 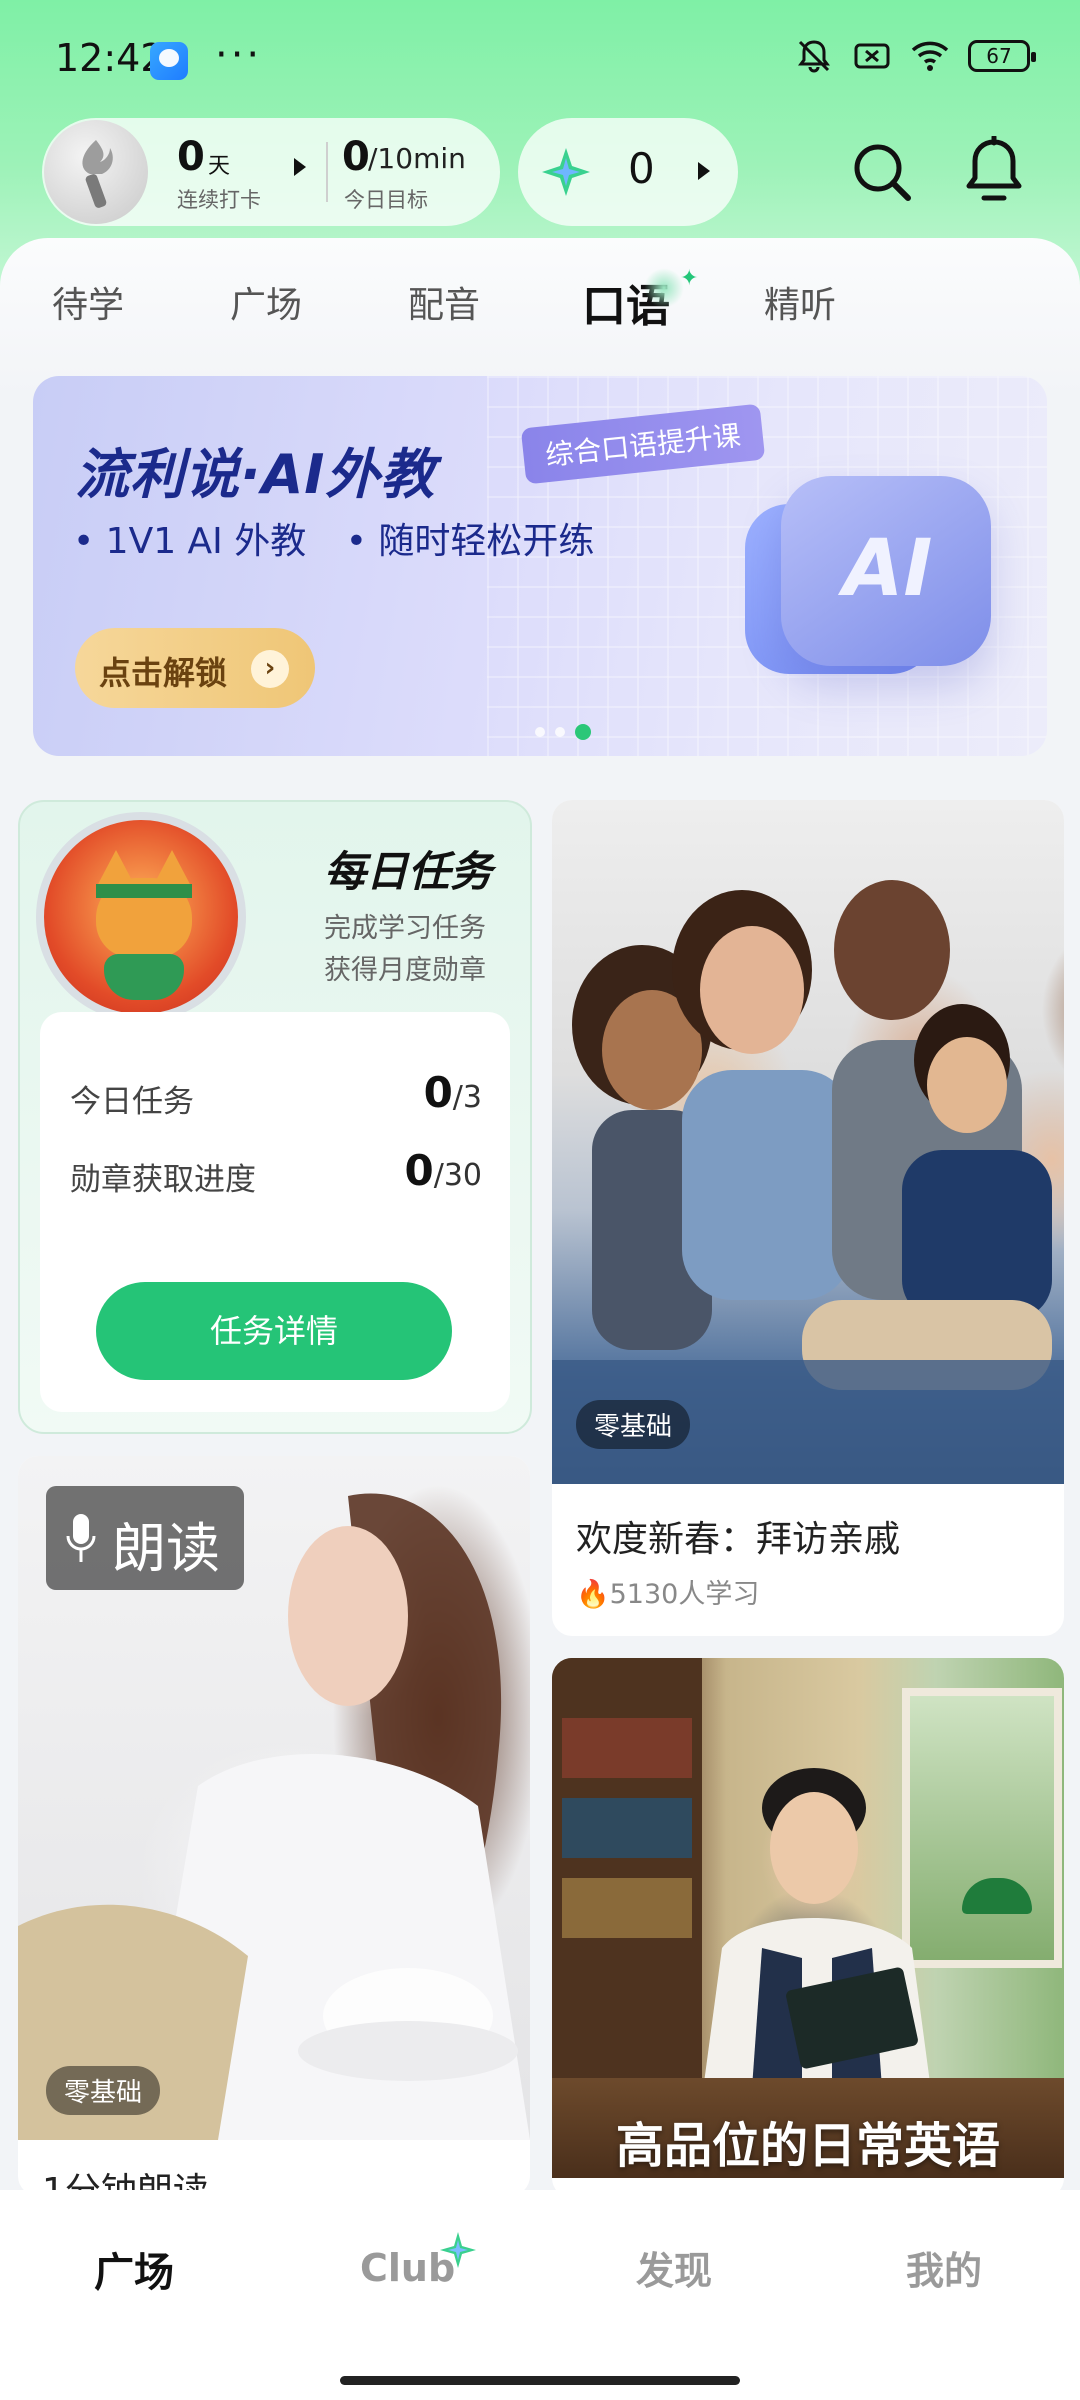 What do you see at coordinates (540, 306) in the screenshot?
I see `tab-bar: 待学 广场 配音 口语 精听` at bounding box center [540, 306].